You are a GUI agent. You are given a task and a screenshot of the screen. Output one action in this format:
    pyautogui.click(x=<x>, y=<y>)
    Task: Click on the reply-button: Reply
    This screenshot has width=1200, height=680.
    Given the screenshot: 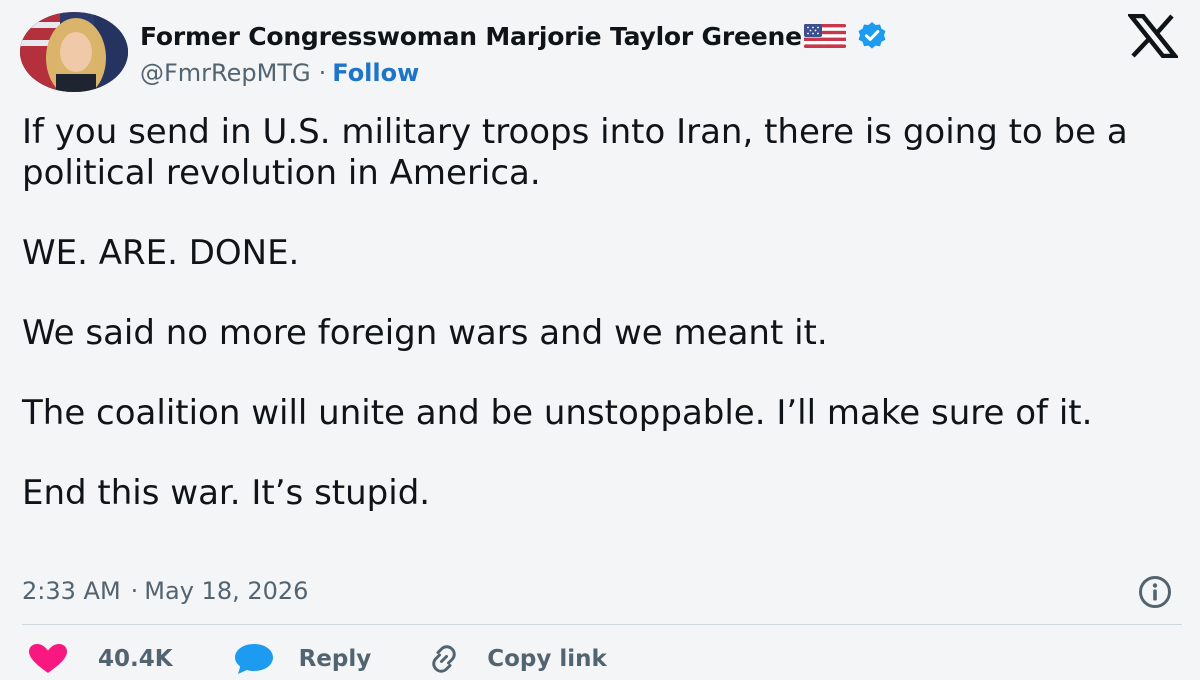 What is the action you would take?
    pyautogui.click(x=302, y=659)
    